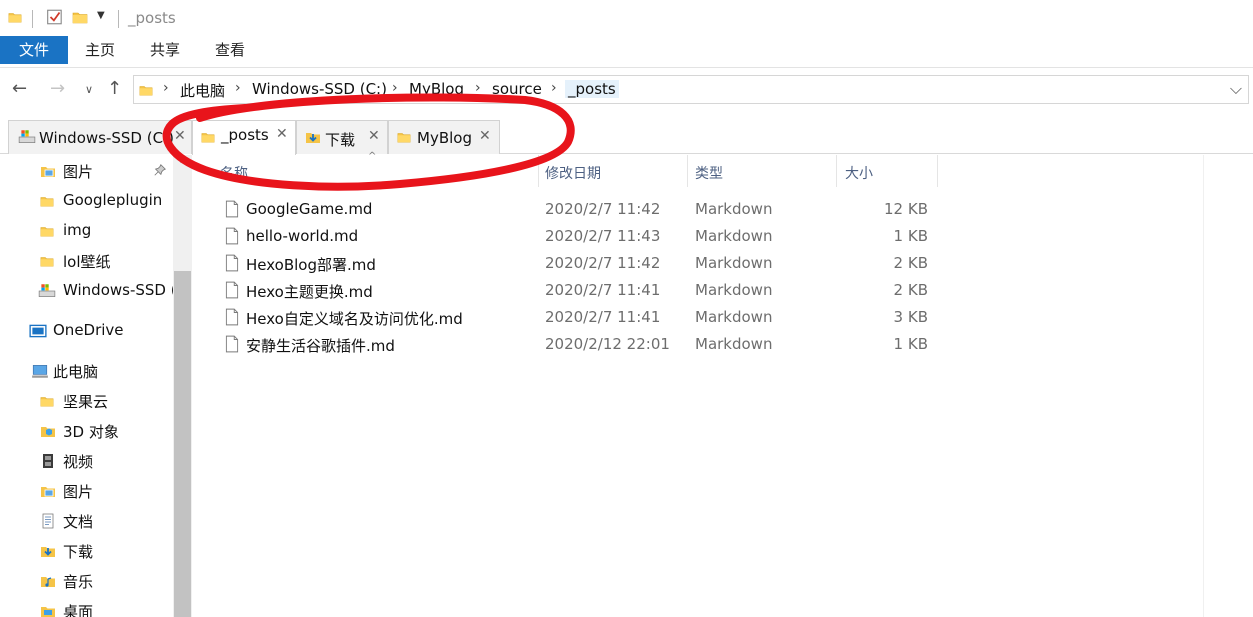  What do you see at coordinates (100, 50) in the screenshot?
I see `ribbon-tab-home: 主页` at bounding box center [100, 50].